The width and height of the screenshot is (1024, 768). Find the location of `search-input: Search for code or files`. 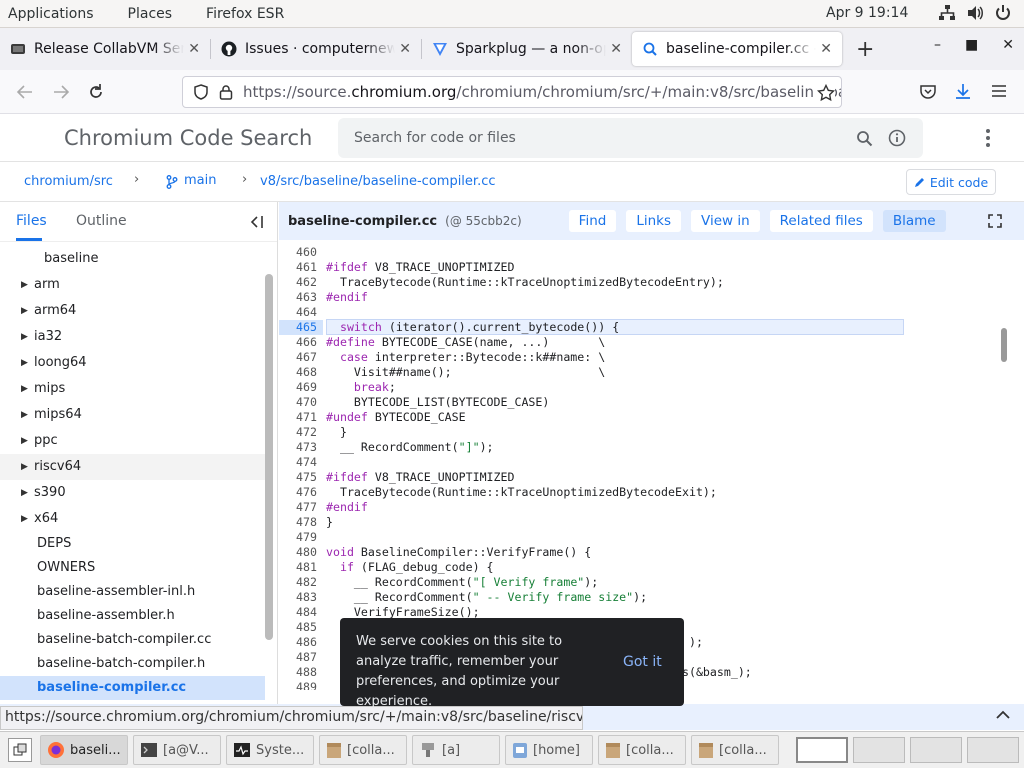

search-input: Search for code or files is located at coordinates (630, 138).